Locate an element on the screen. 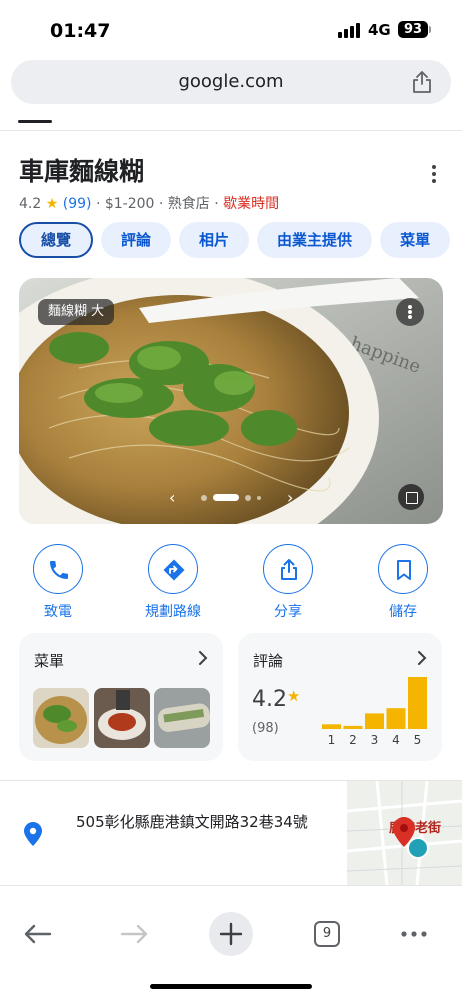  location-pin-icon is located at coordinates (33, 834).